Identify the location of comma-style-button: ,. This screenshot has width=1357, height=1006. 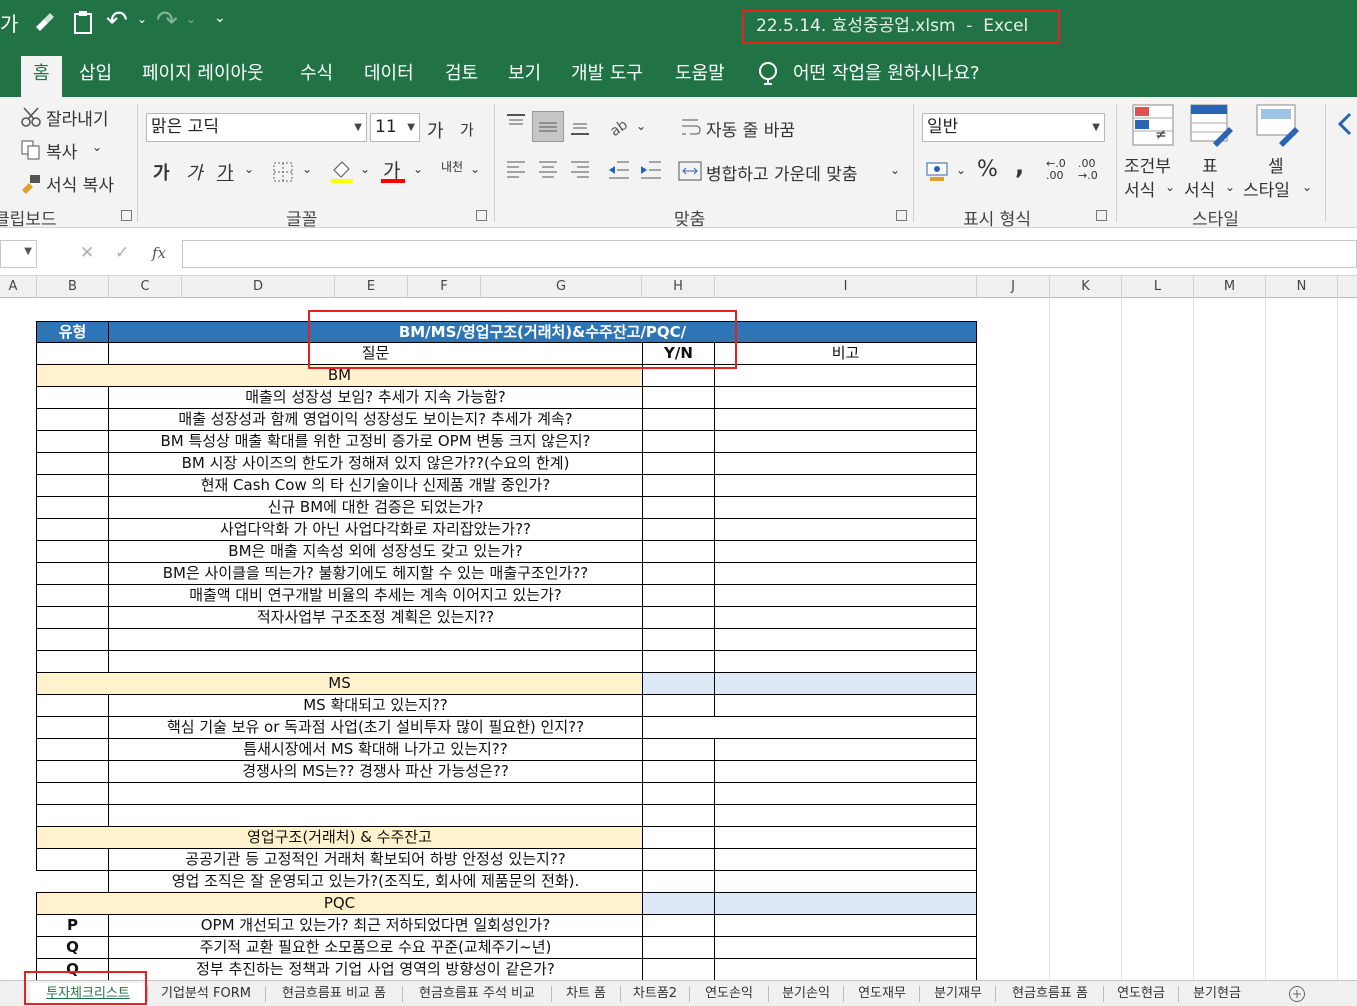
(1019, 166).